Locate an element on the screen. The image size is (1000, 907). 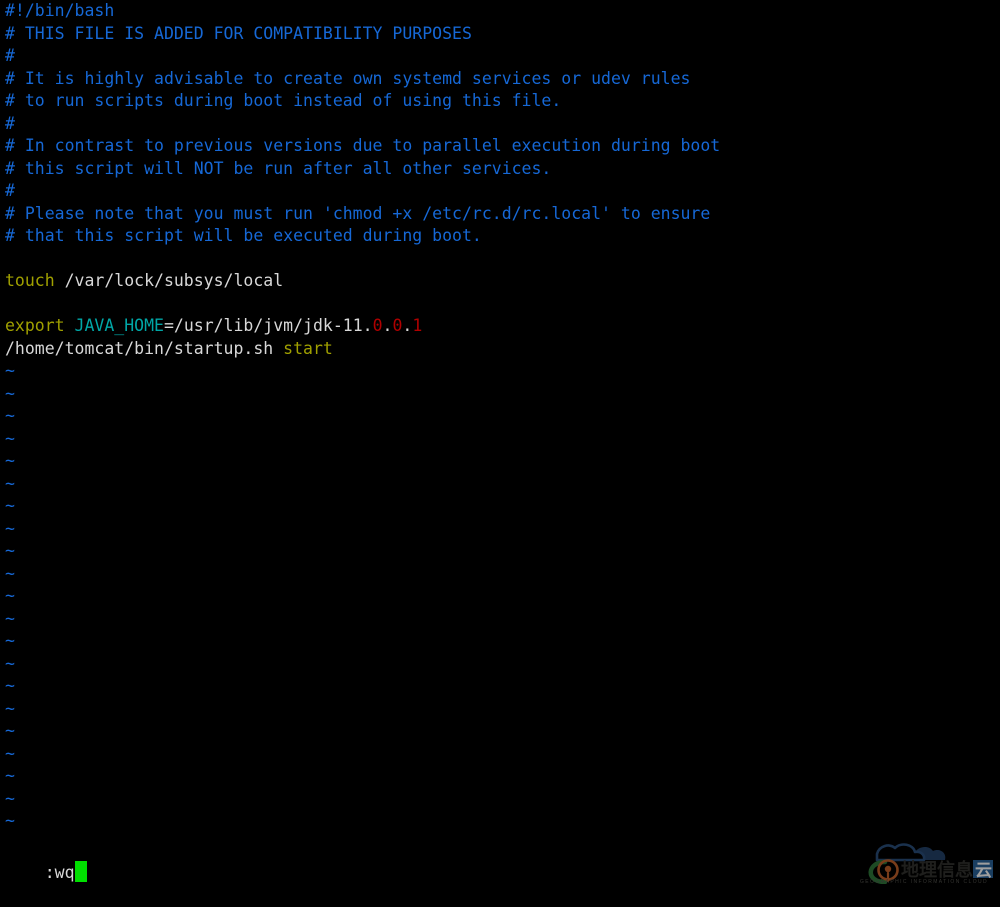
code-token: =/usr/lib/jvm/jdk-11. is located at coordinates (268, 325).